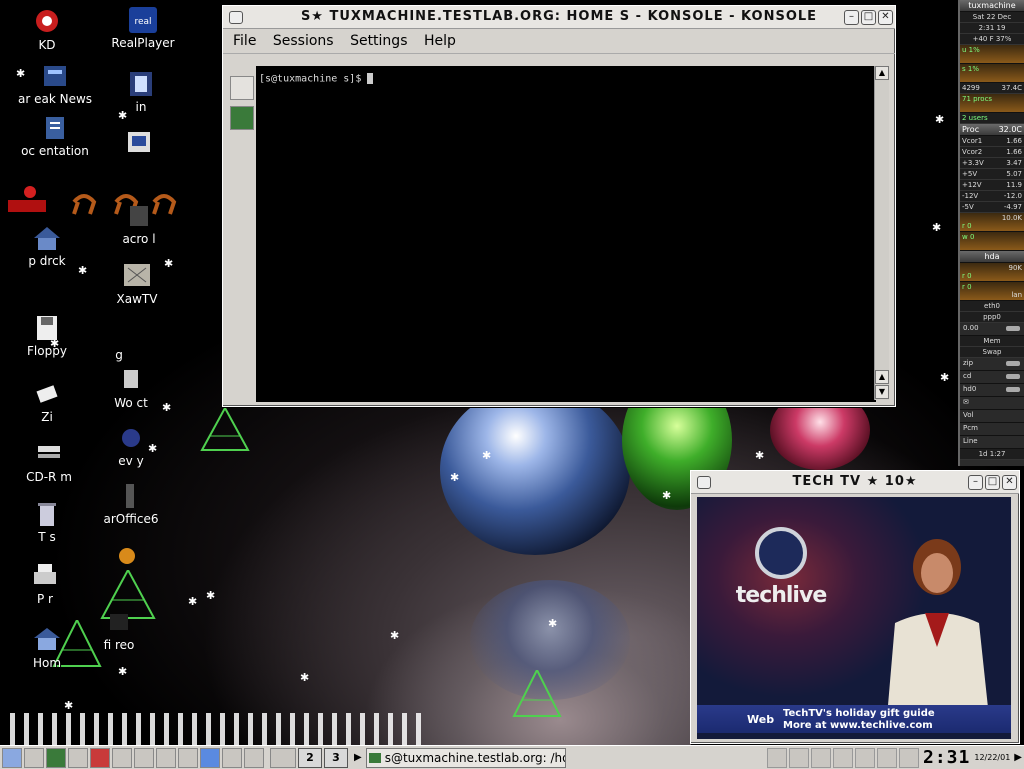 This screenshot has width=1024, height=769. What do you see at coordinates (242, 88) in the screenshot?
I see `new-session-icon` at bounding box center [242, 88].